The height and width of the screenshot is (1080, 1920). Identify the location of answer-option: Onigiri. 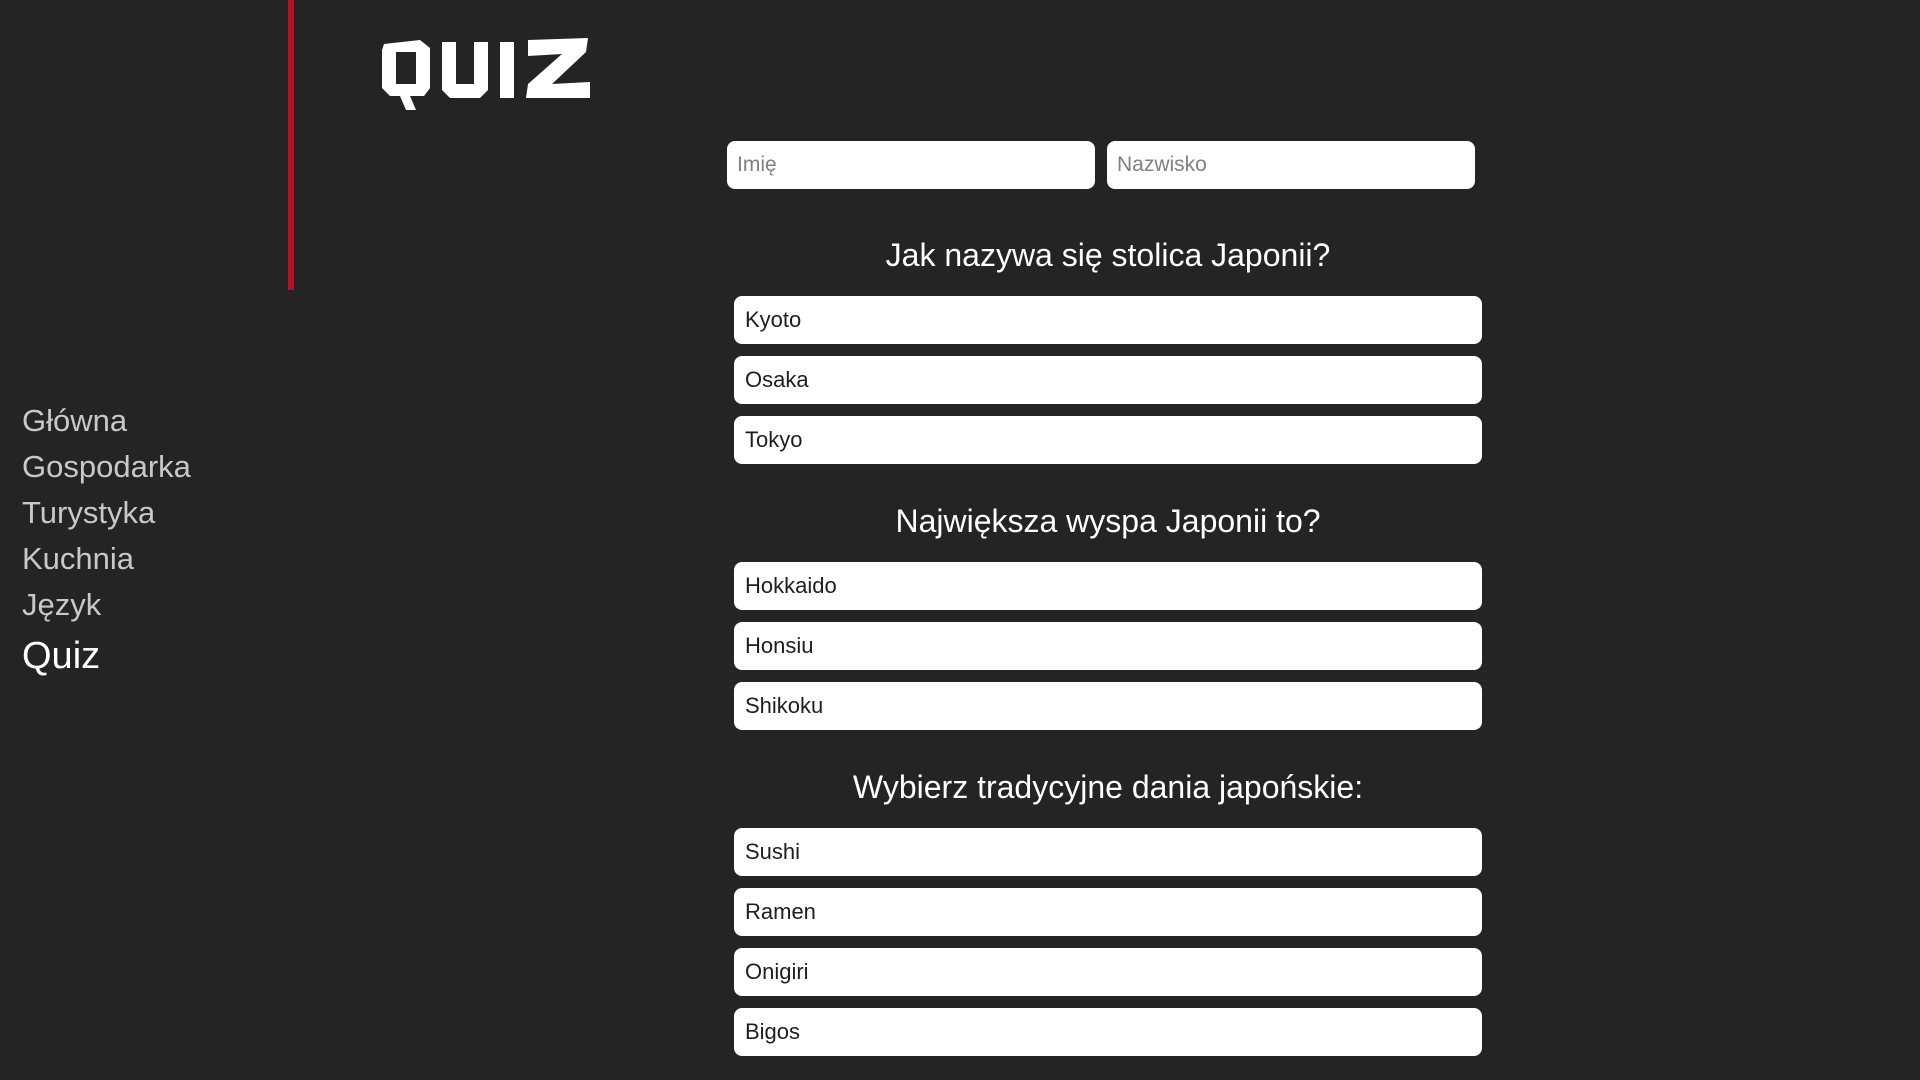
(1108, 972).